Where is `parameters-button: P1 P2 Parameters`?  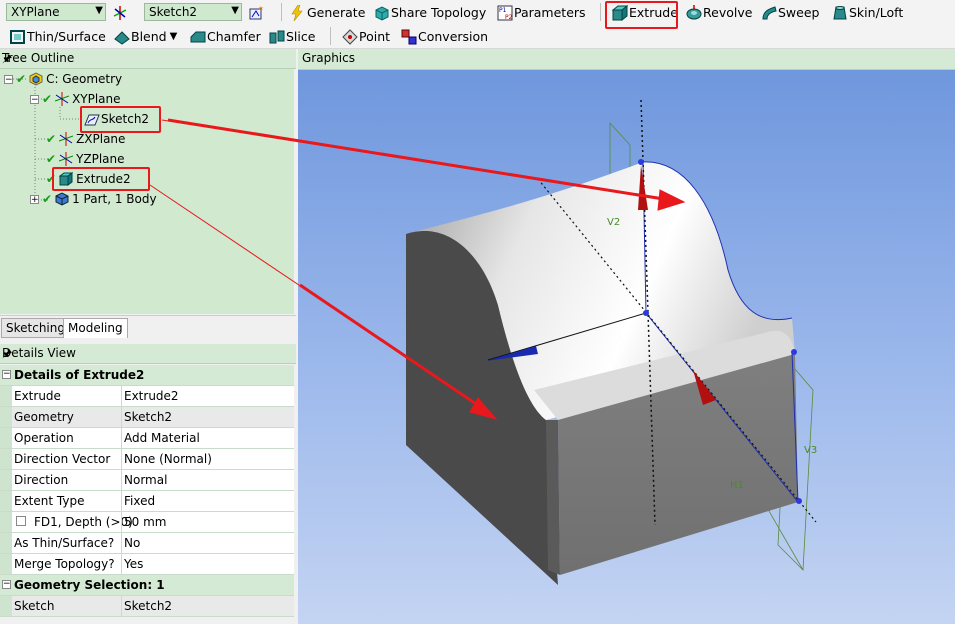
parameters-button: P1 P2 Parameters is located at coordinates (541, 12).